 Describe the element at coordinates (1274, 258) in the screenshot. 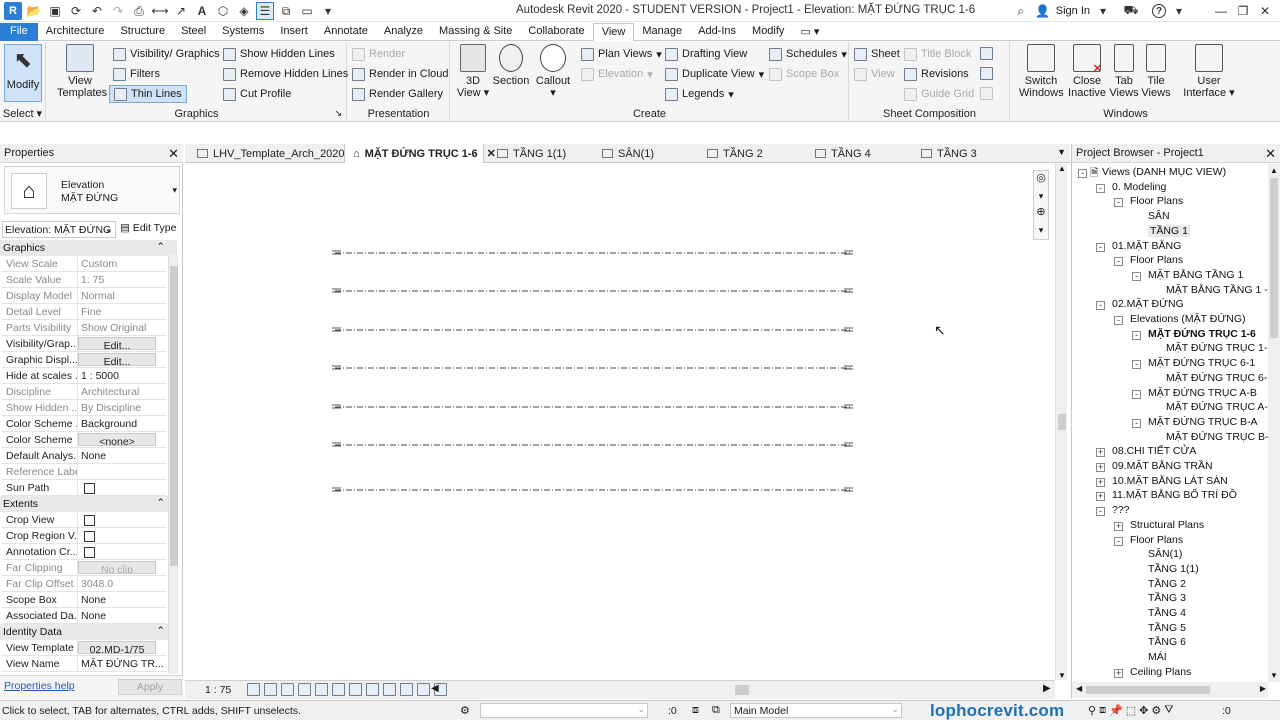

I see `pb-vscroll-thumb` at that location.